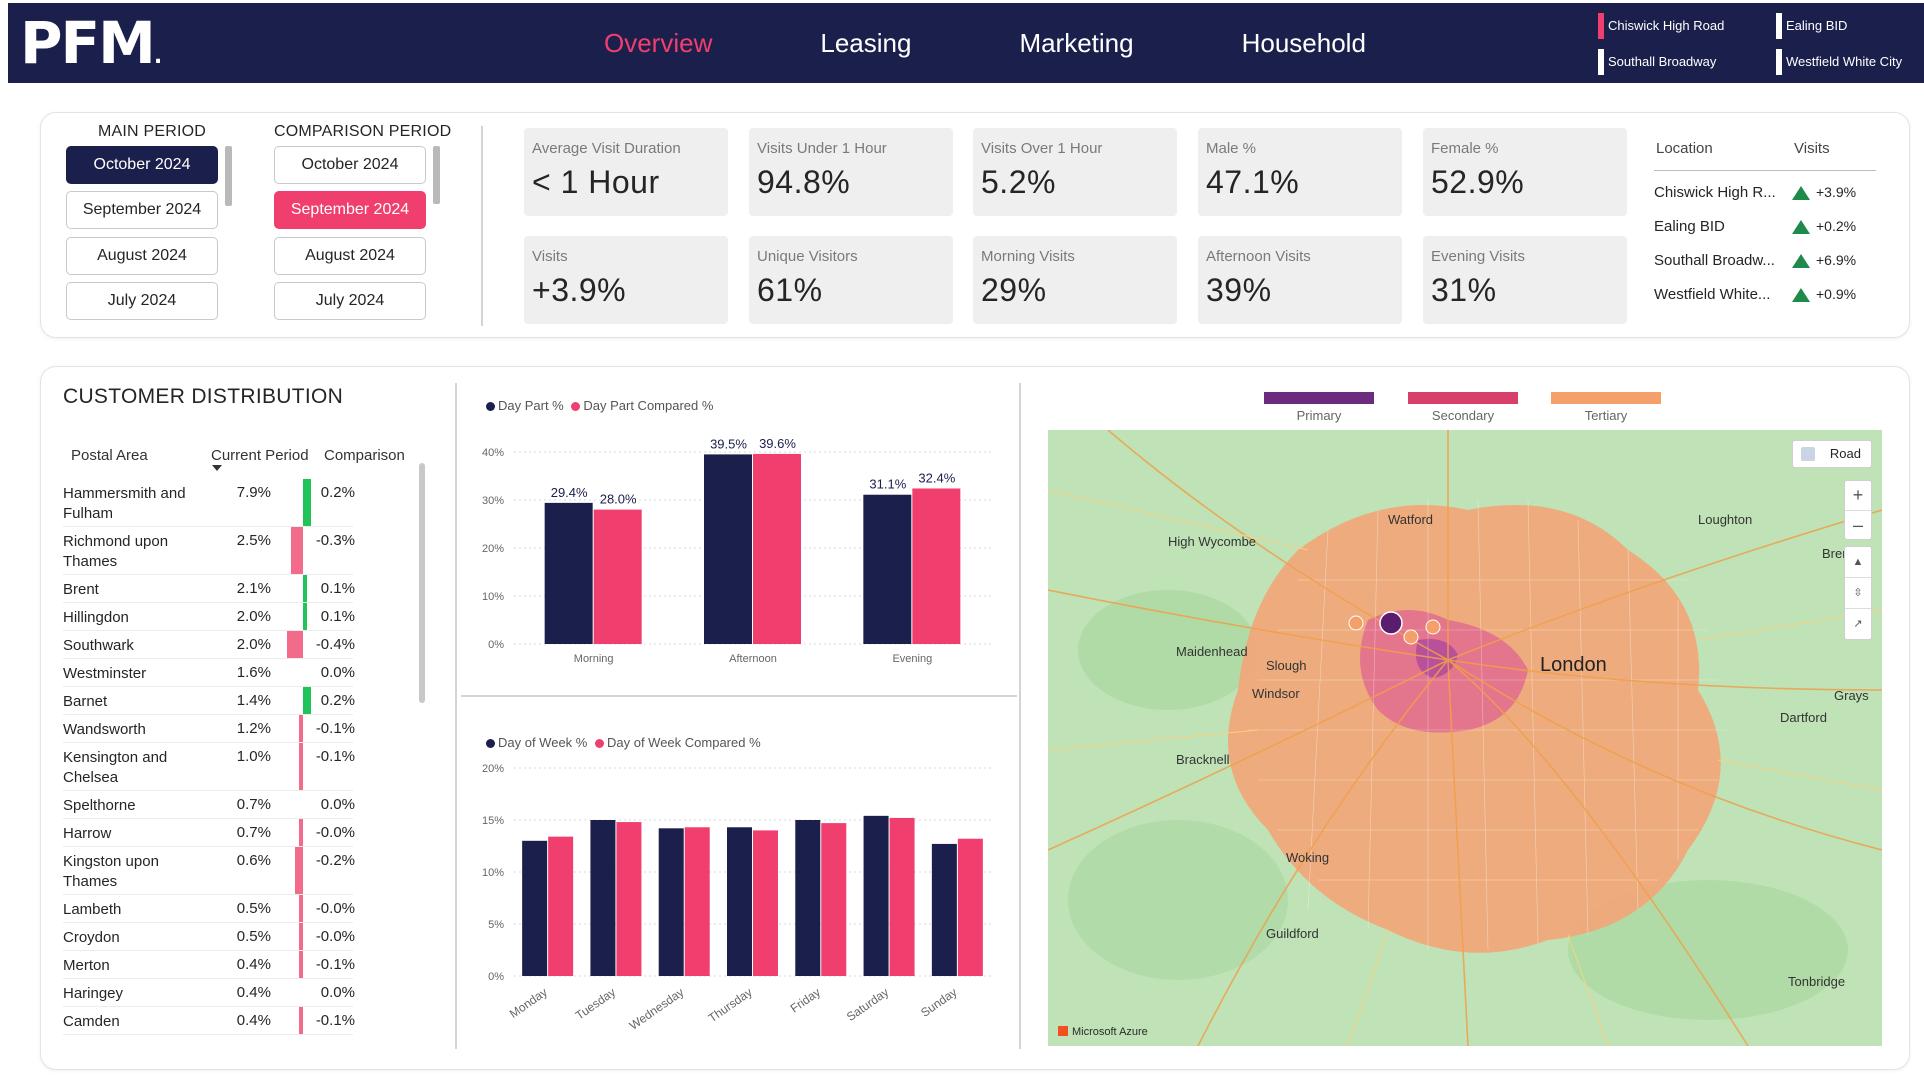 Image resolution: width=1924 pixels, height=1087 pixels. I want to click on day-part-compared-legend-item: Day Part Compared %, so click(642, 405).